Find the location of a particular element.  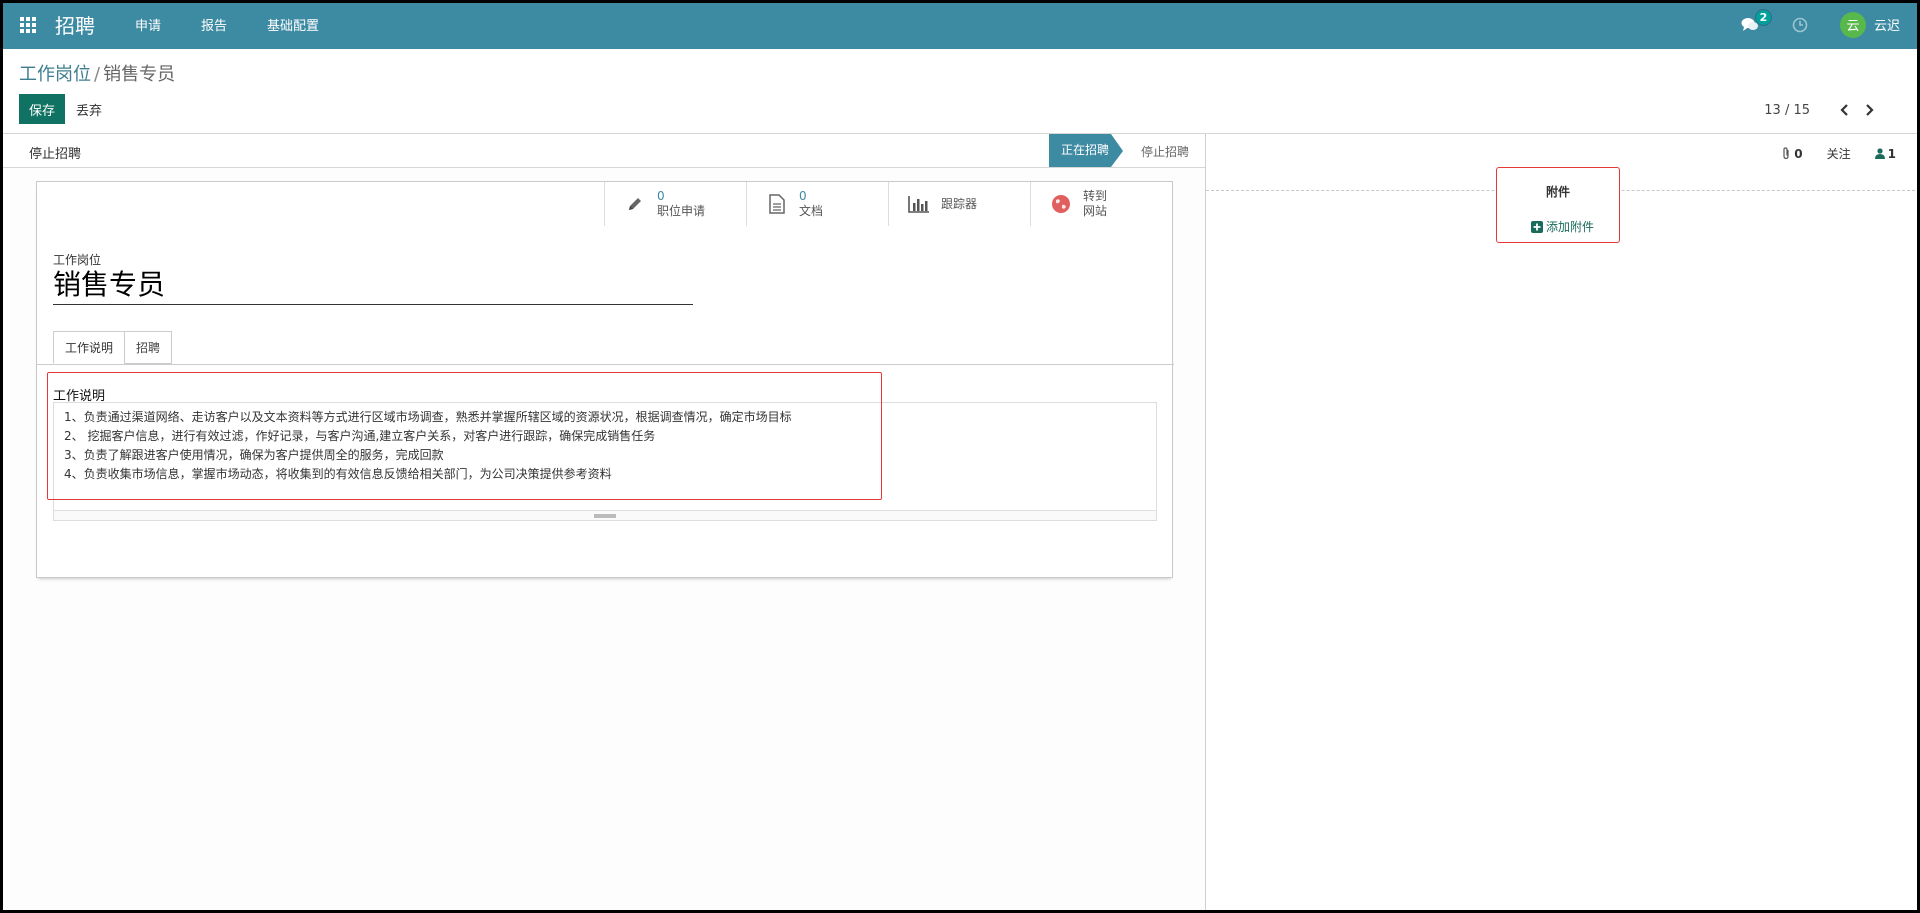

go-to-website-button: 转到 网站 is located at coordinates (1101, 204).